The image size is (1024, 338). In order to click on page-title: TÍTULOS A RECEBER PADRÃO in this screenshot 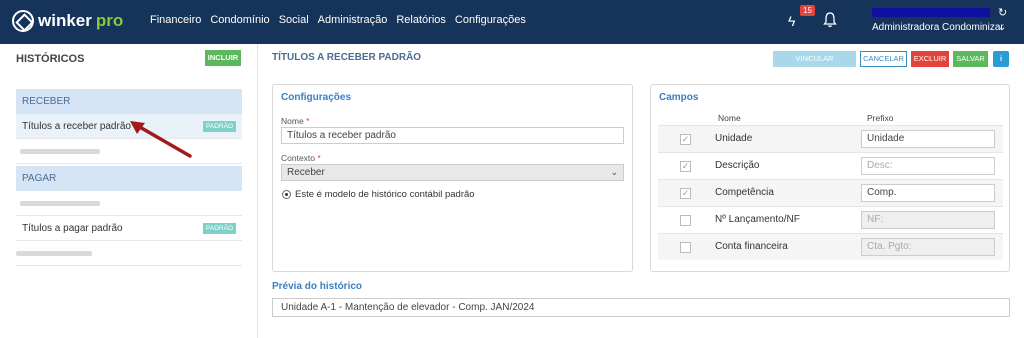, I will do `click(347, 57)`.